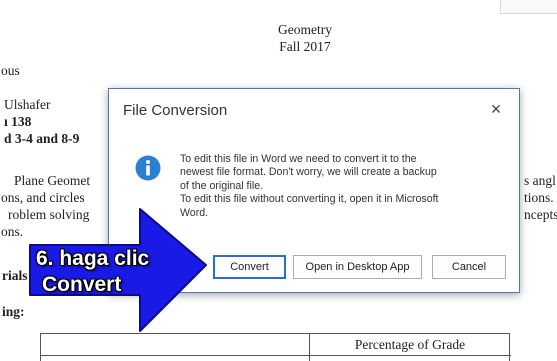 The width and height of the screenshot is (557, 361). I want to click on doc-line: Ulshafer, so click(27, 104).